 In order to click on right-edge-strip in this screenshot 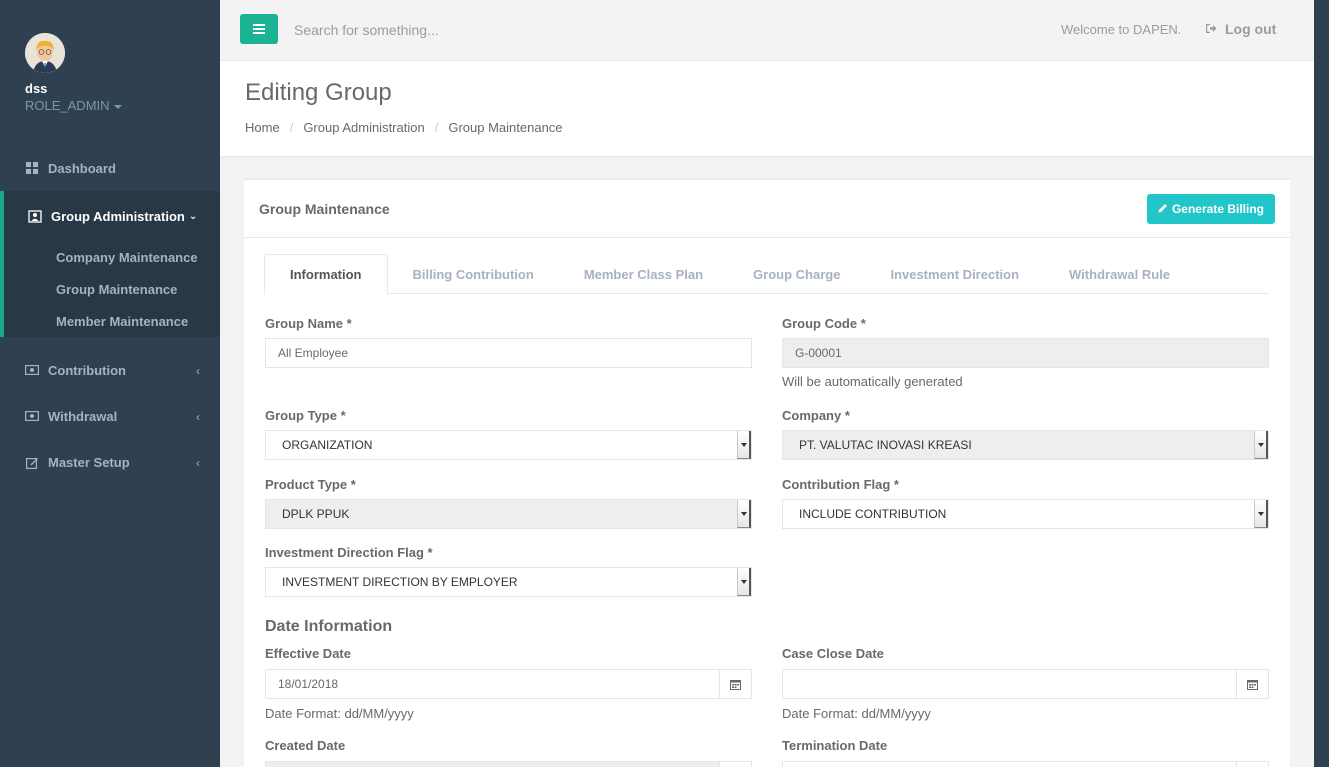, I will do `click(1321, 383)`.